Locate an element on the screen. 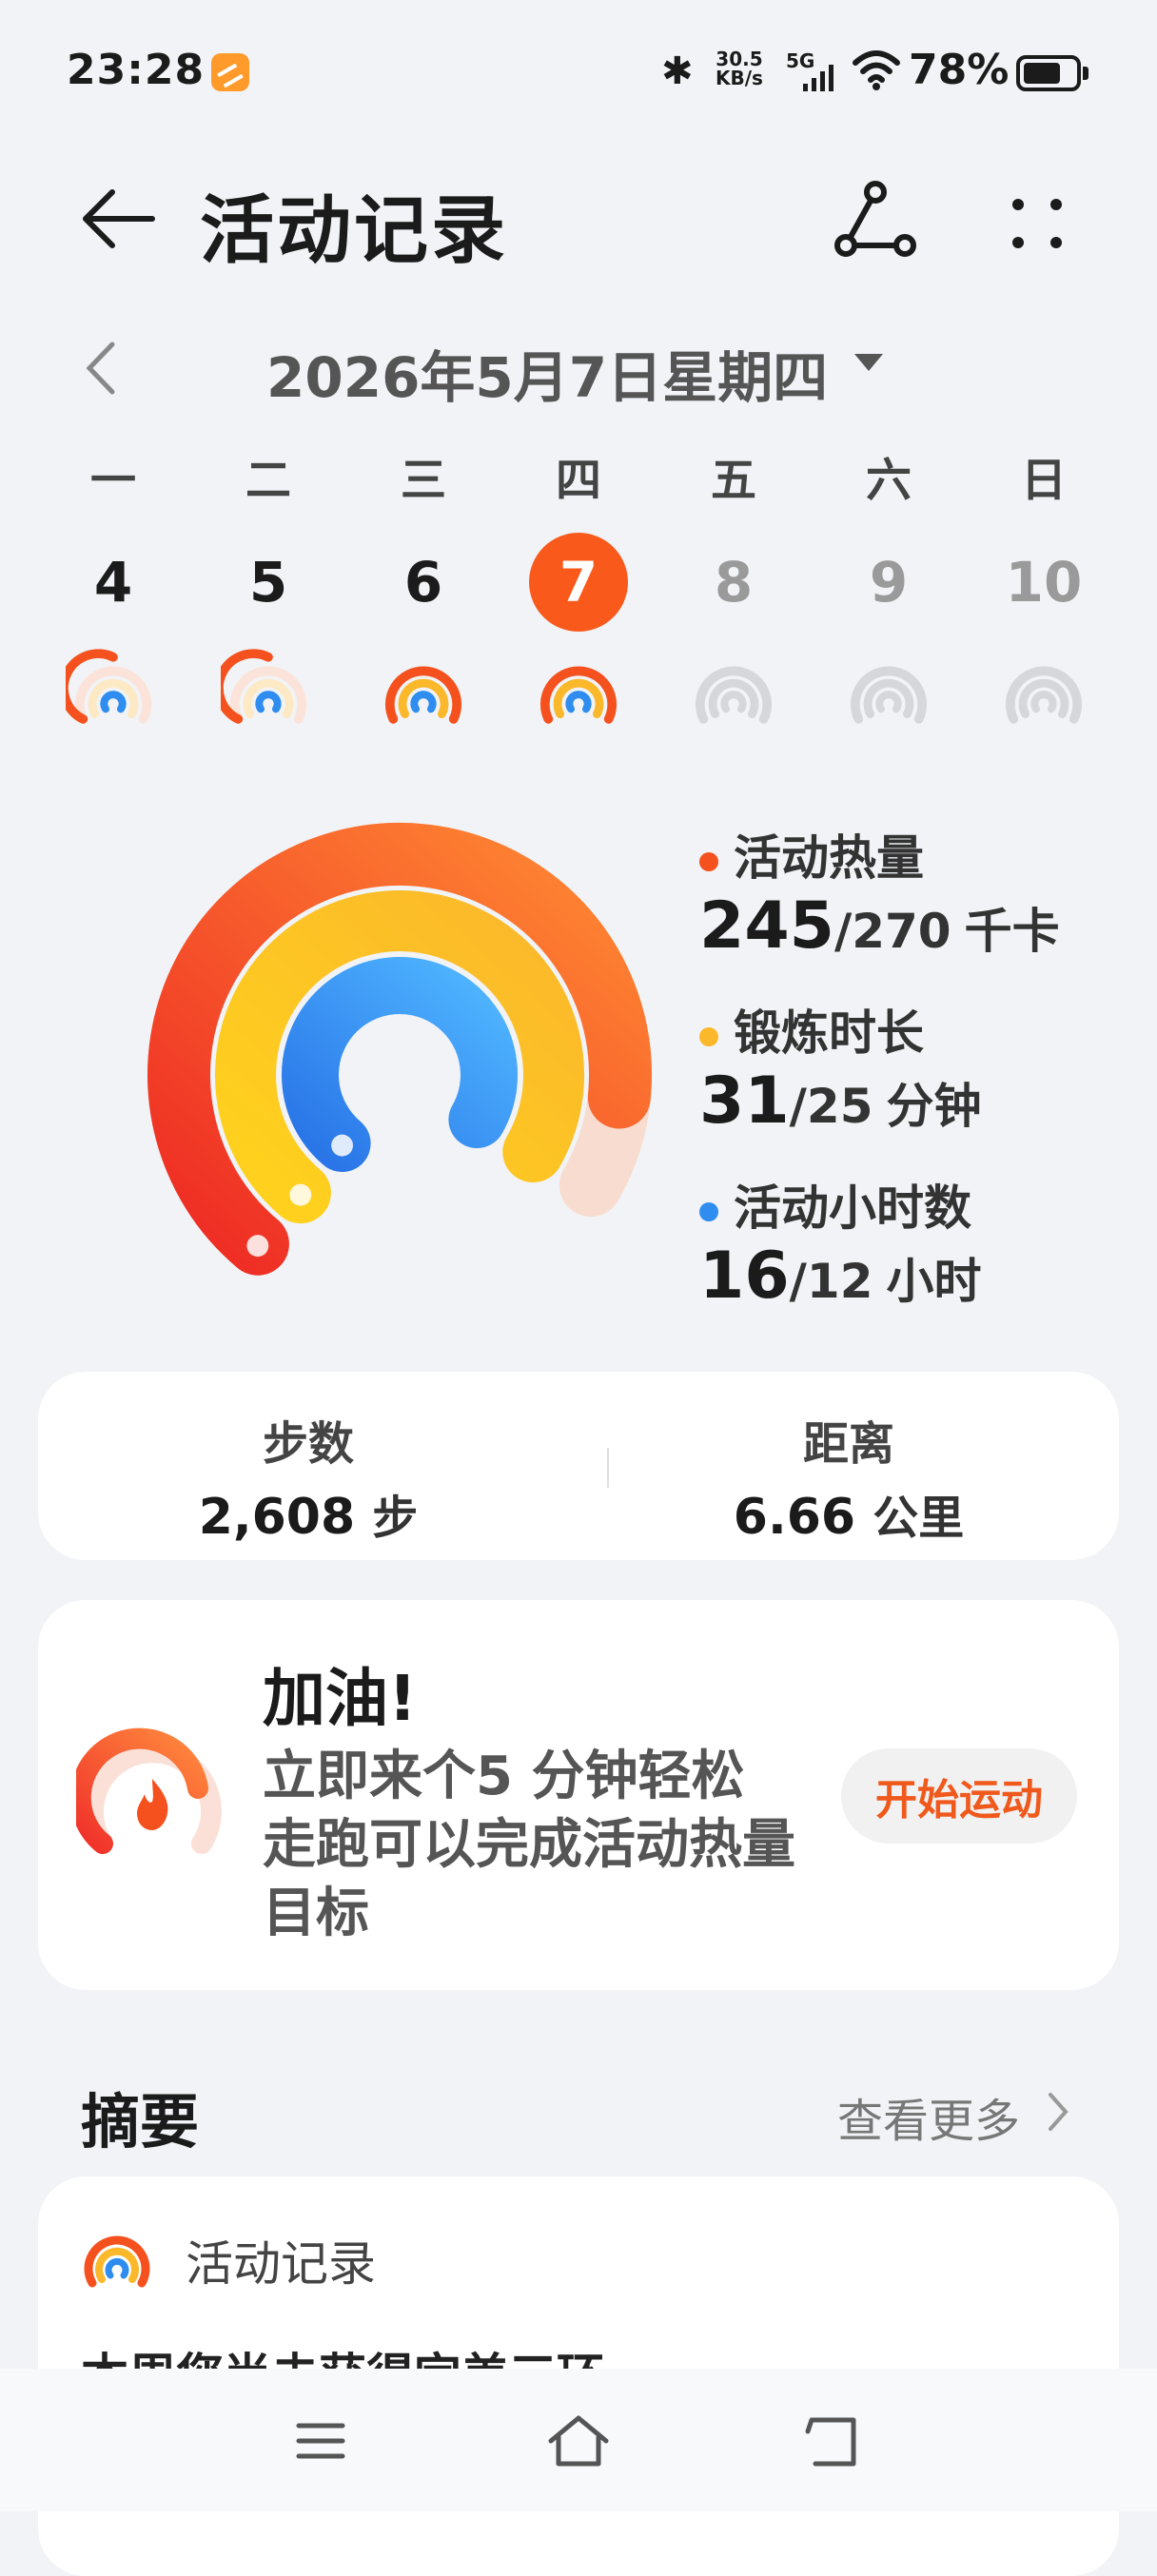  activity-rings: ● ● ● is located at coordinates (399, 1049).